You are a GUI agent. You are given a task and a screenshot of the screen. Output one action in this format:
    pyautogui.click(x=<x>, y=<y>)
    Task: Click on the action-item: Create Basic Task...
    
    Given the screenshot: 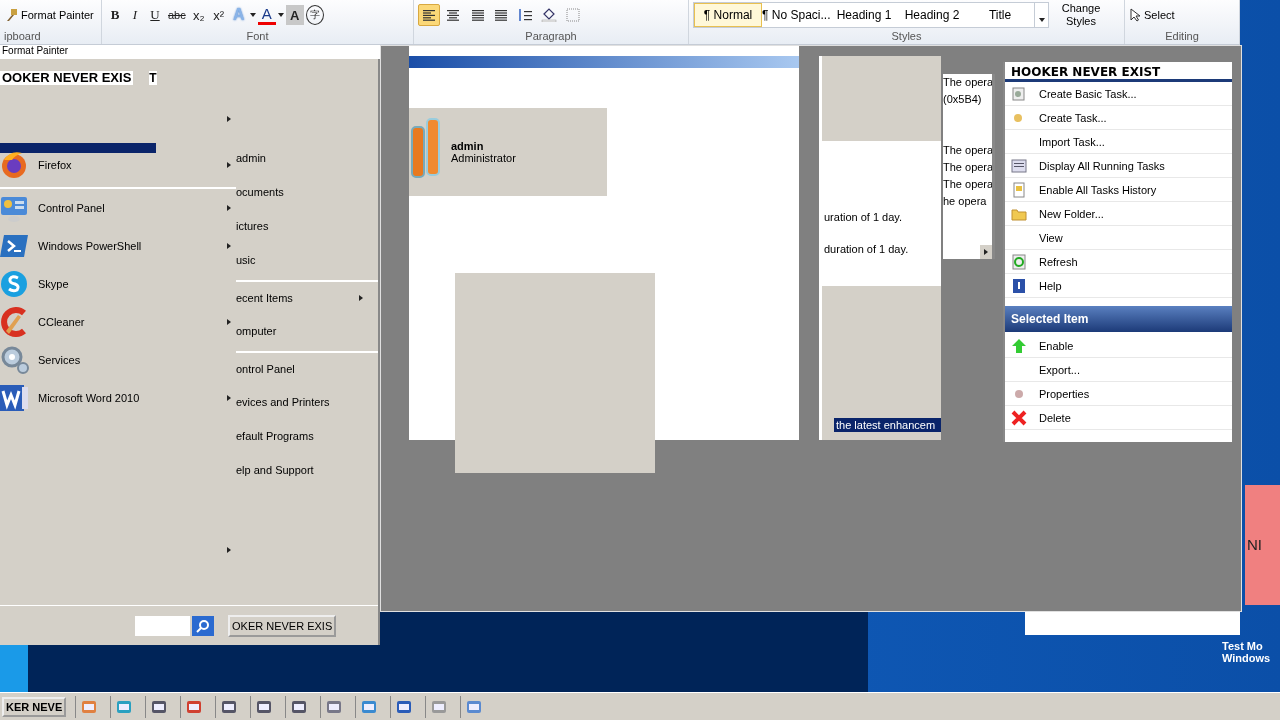 What is the action you would take?
    pyautogui.click(x=1118, y=94)
    